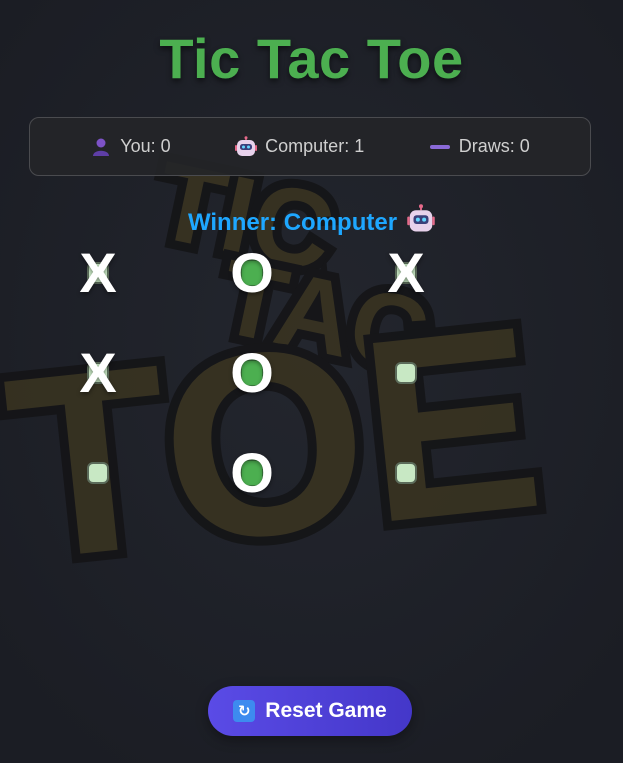  Describe the element at coordinates (244, 711) in the screenshot. I see `refresh-icon: ↻` at that location.